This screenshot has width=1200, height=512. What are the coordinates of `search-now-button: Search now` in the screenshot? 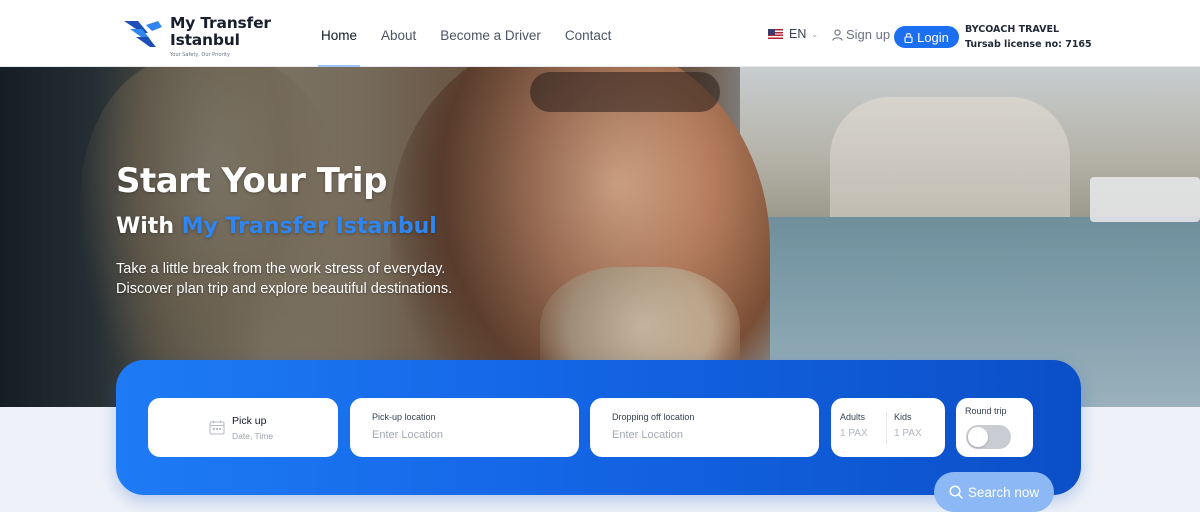 It's located at (994, 492).